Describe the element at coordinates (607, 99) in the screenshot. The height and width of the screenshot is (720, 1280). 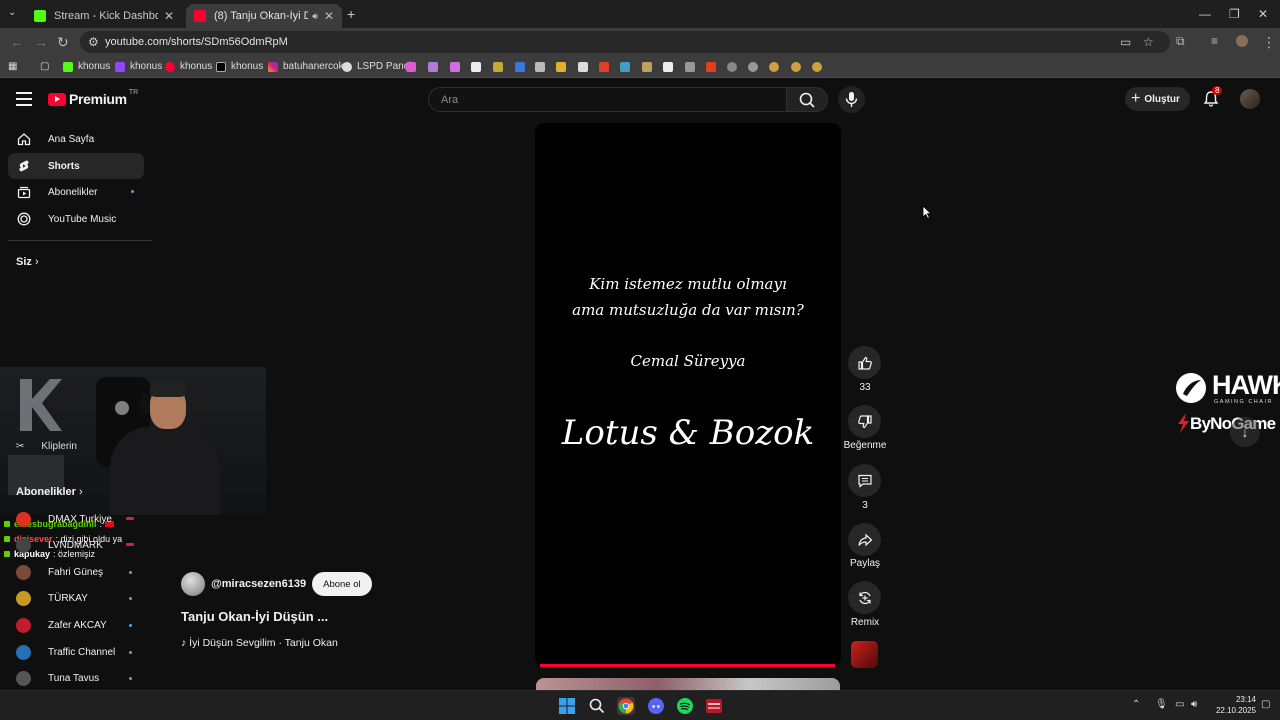
I see `search-input: Ara` at that location.